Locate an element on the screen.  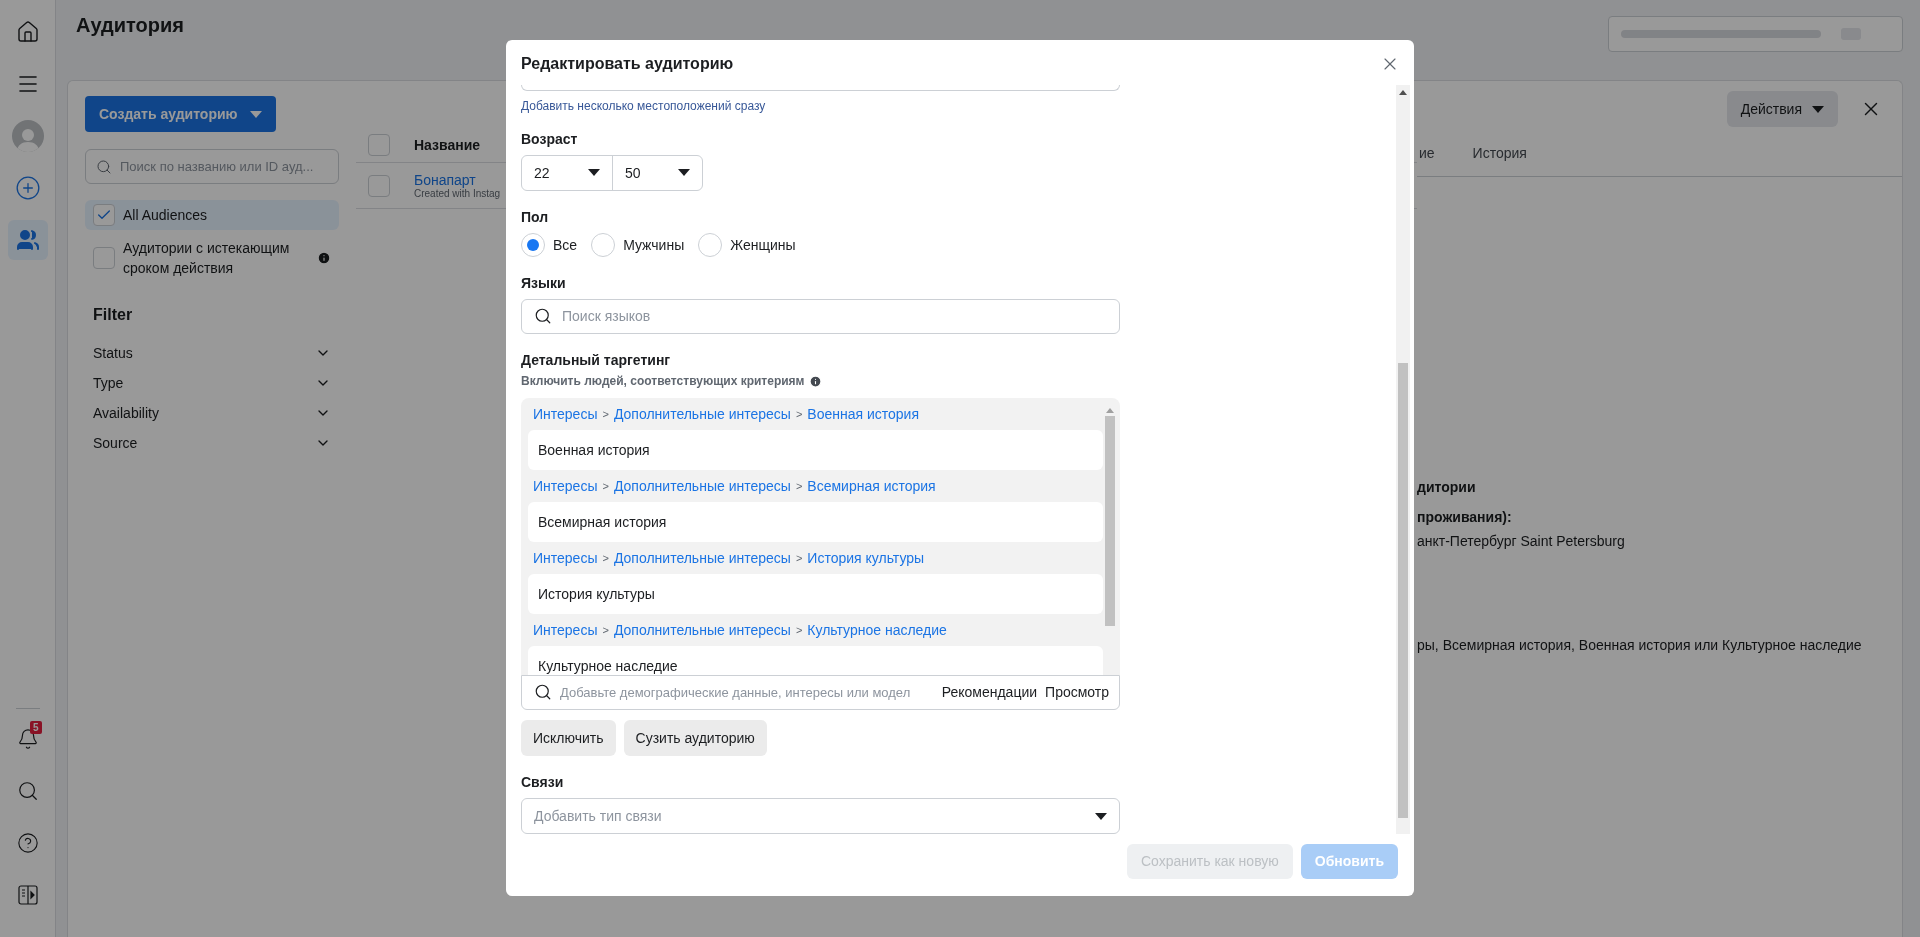
breadcrumb-link: Военная история is located at coordinates (863, 414).